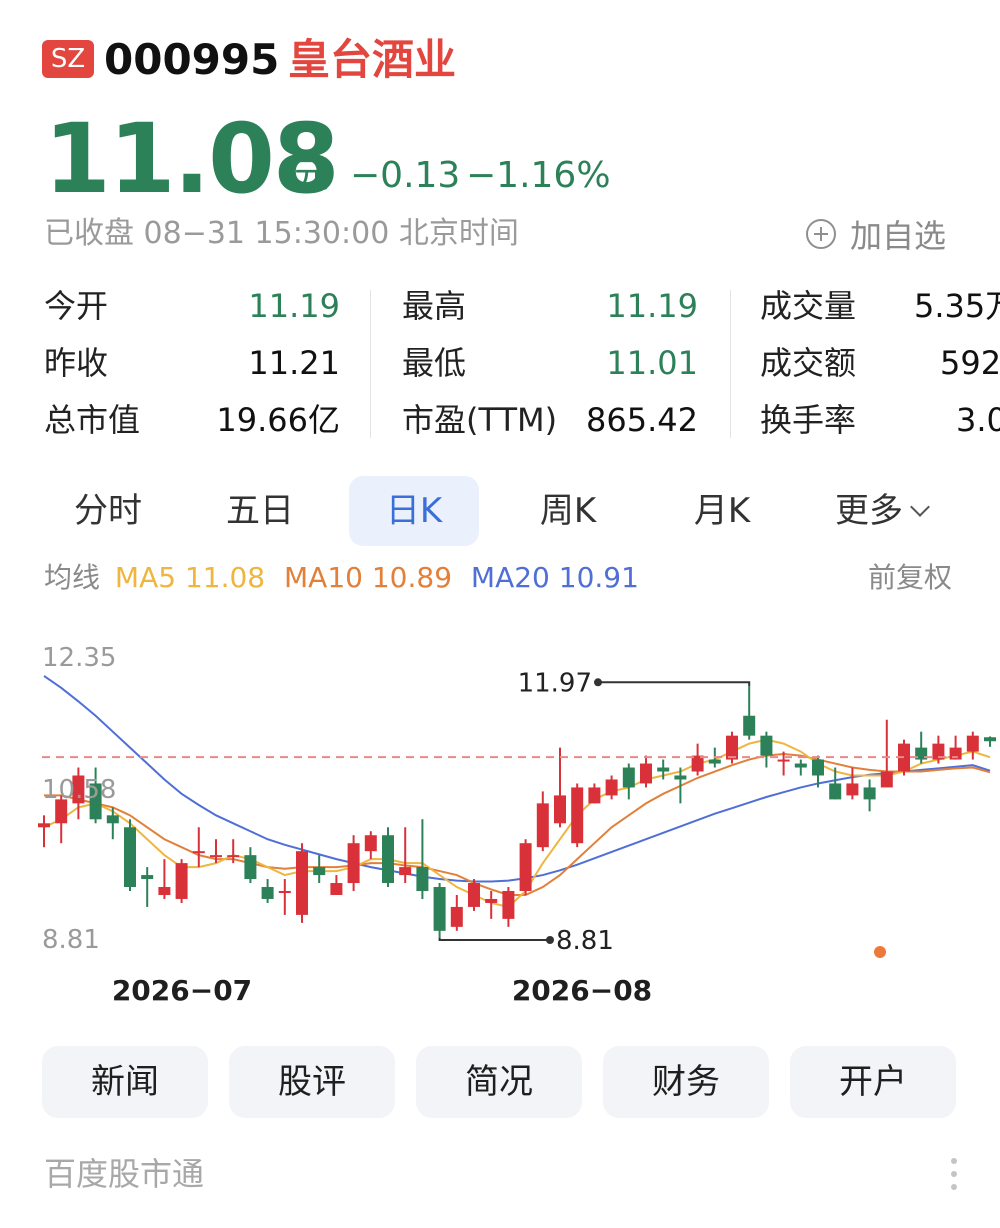  Describe the element at coordinates (722, 511) in the screenshot. I see `tab-monthly-k: 月K` at that location.